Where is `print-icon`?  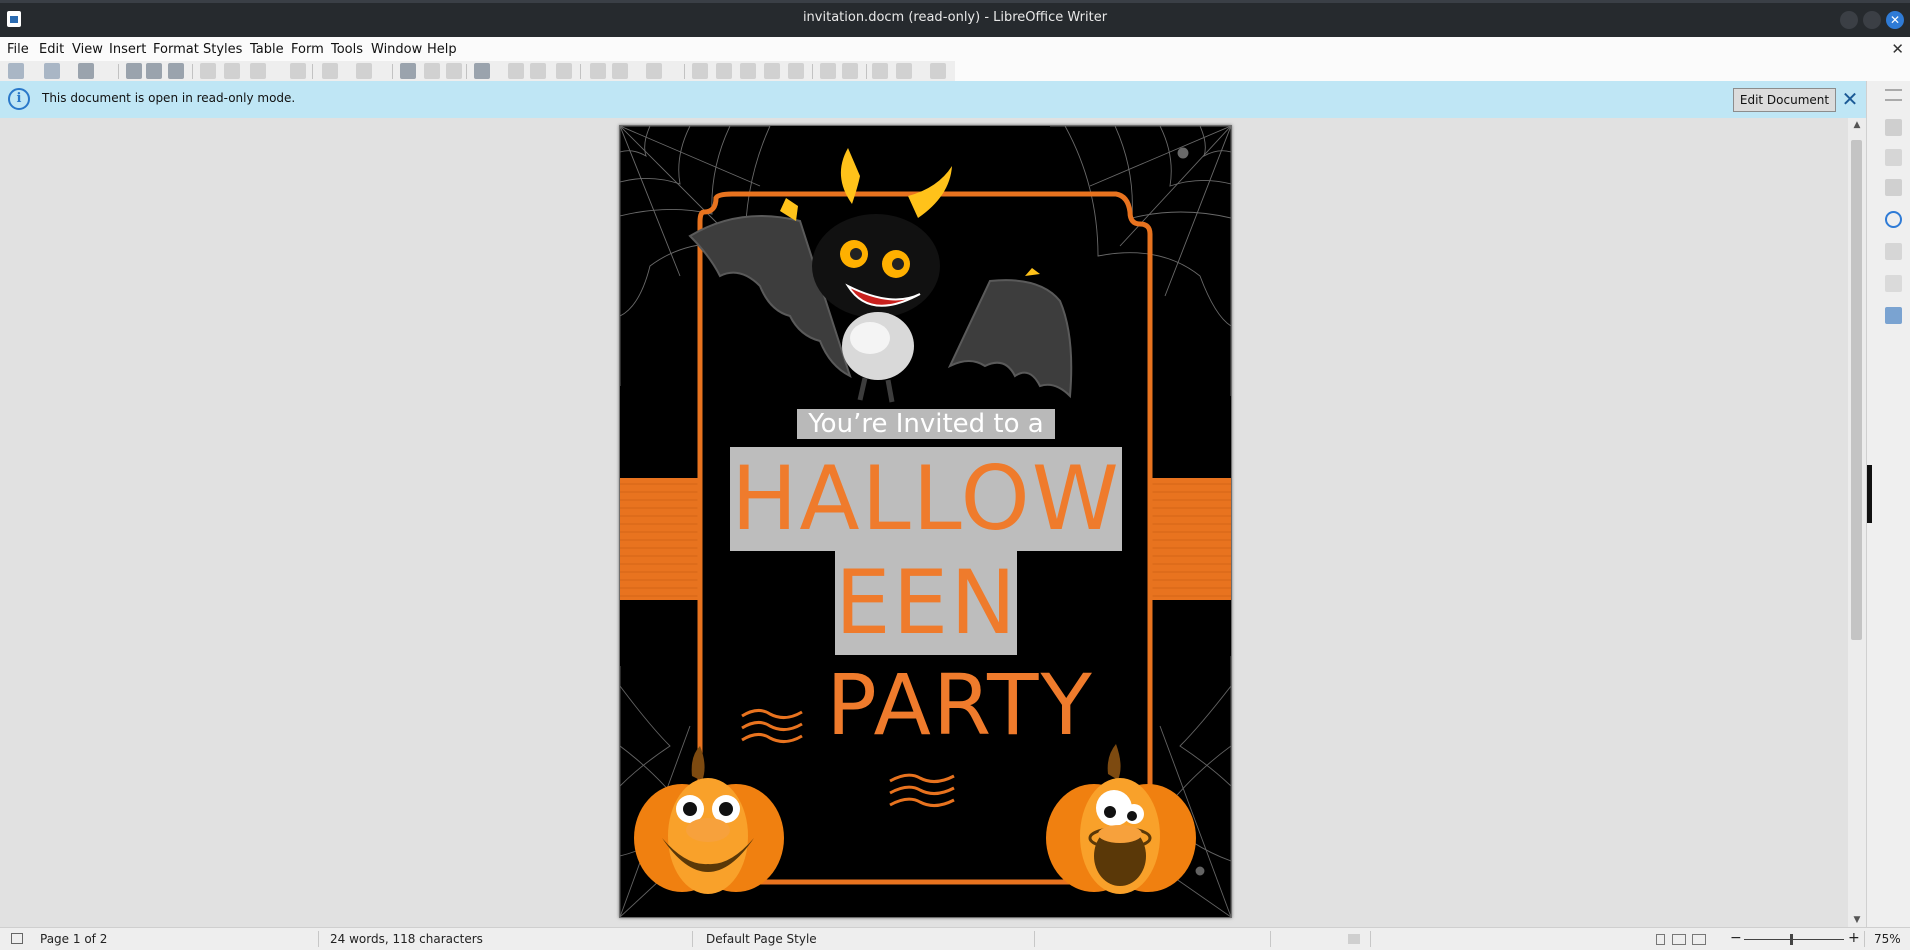
print-icon is located at coordinates (154, 71).